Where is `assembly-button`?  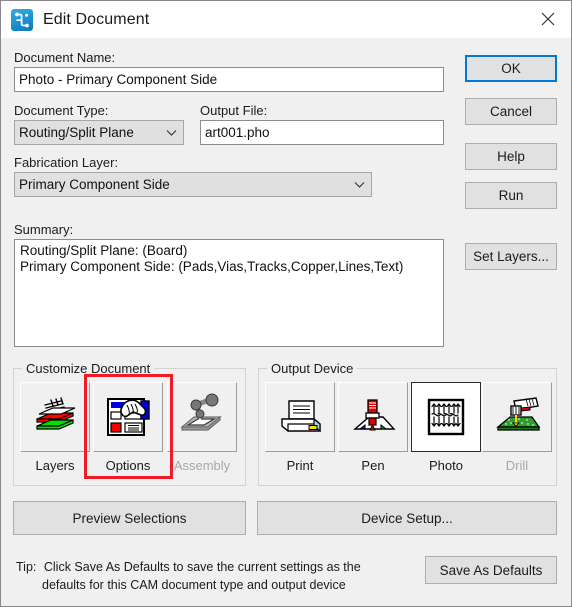
assembly-button is located at coordinates (202, 417).